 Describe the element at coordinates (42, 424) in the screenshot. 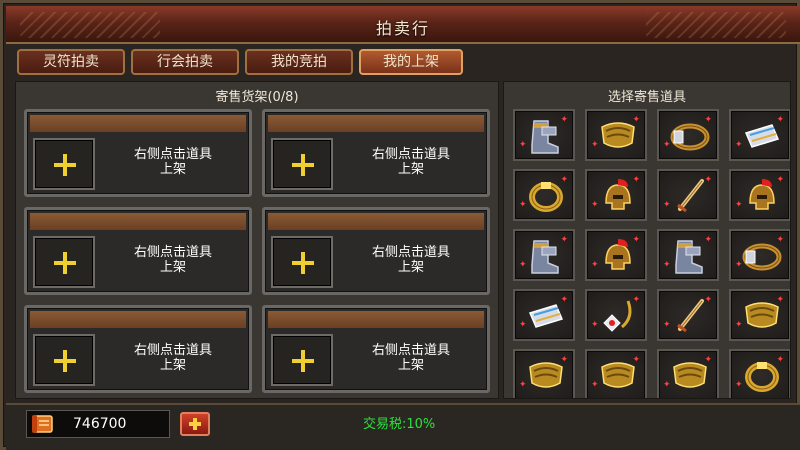

I see `scroll-icon` at that location.